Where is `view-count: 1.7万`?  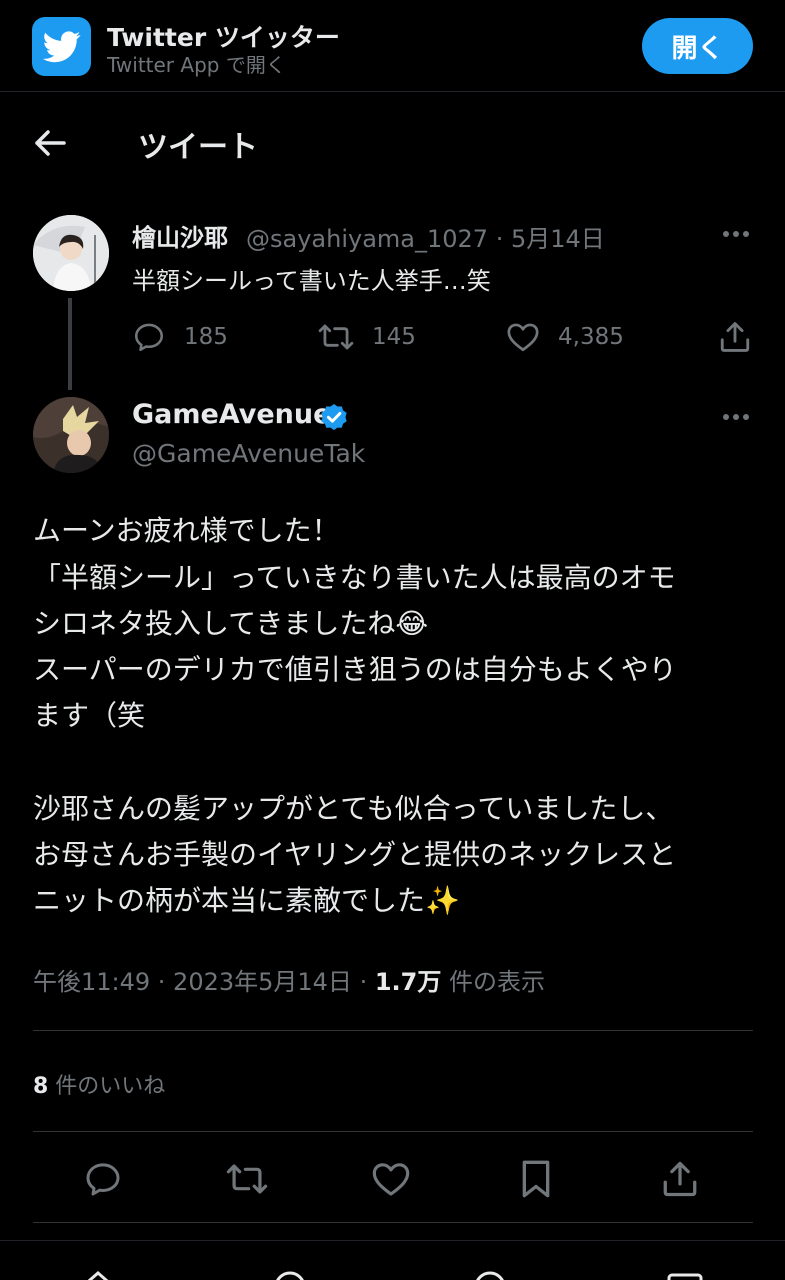 view-count: 1.7万 is located at coordinates (408, 982).